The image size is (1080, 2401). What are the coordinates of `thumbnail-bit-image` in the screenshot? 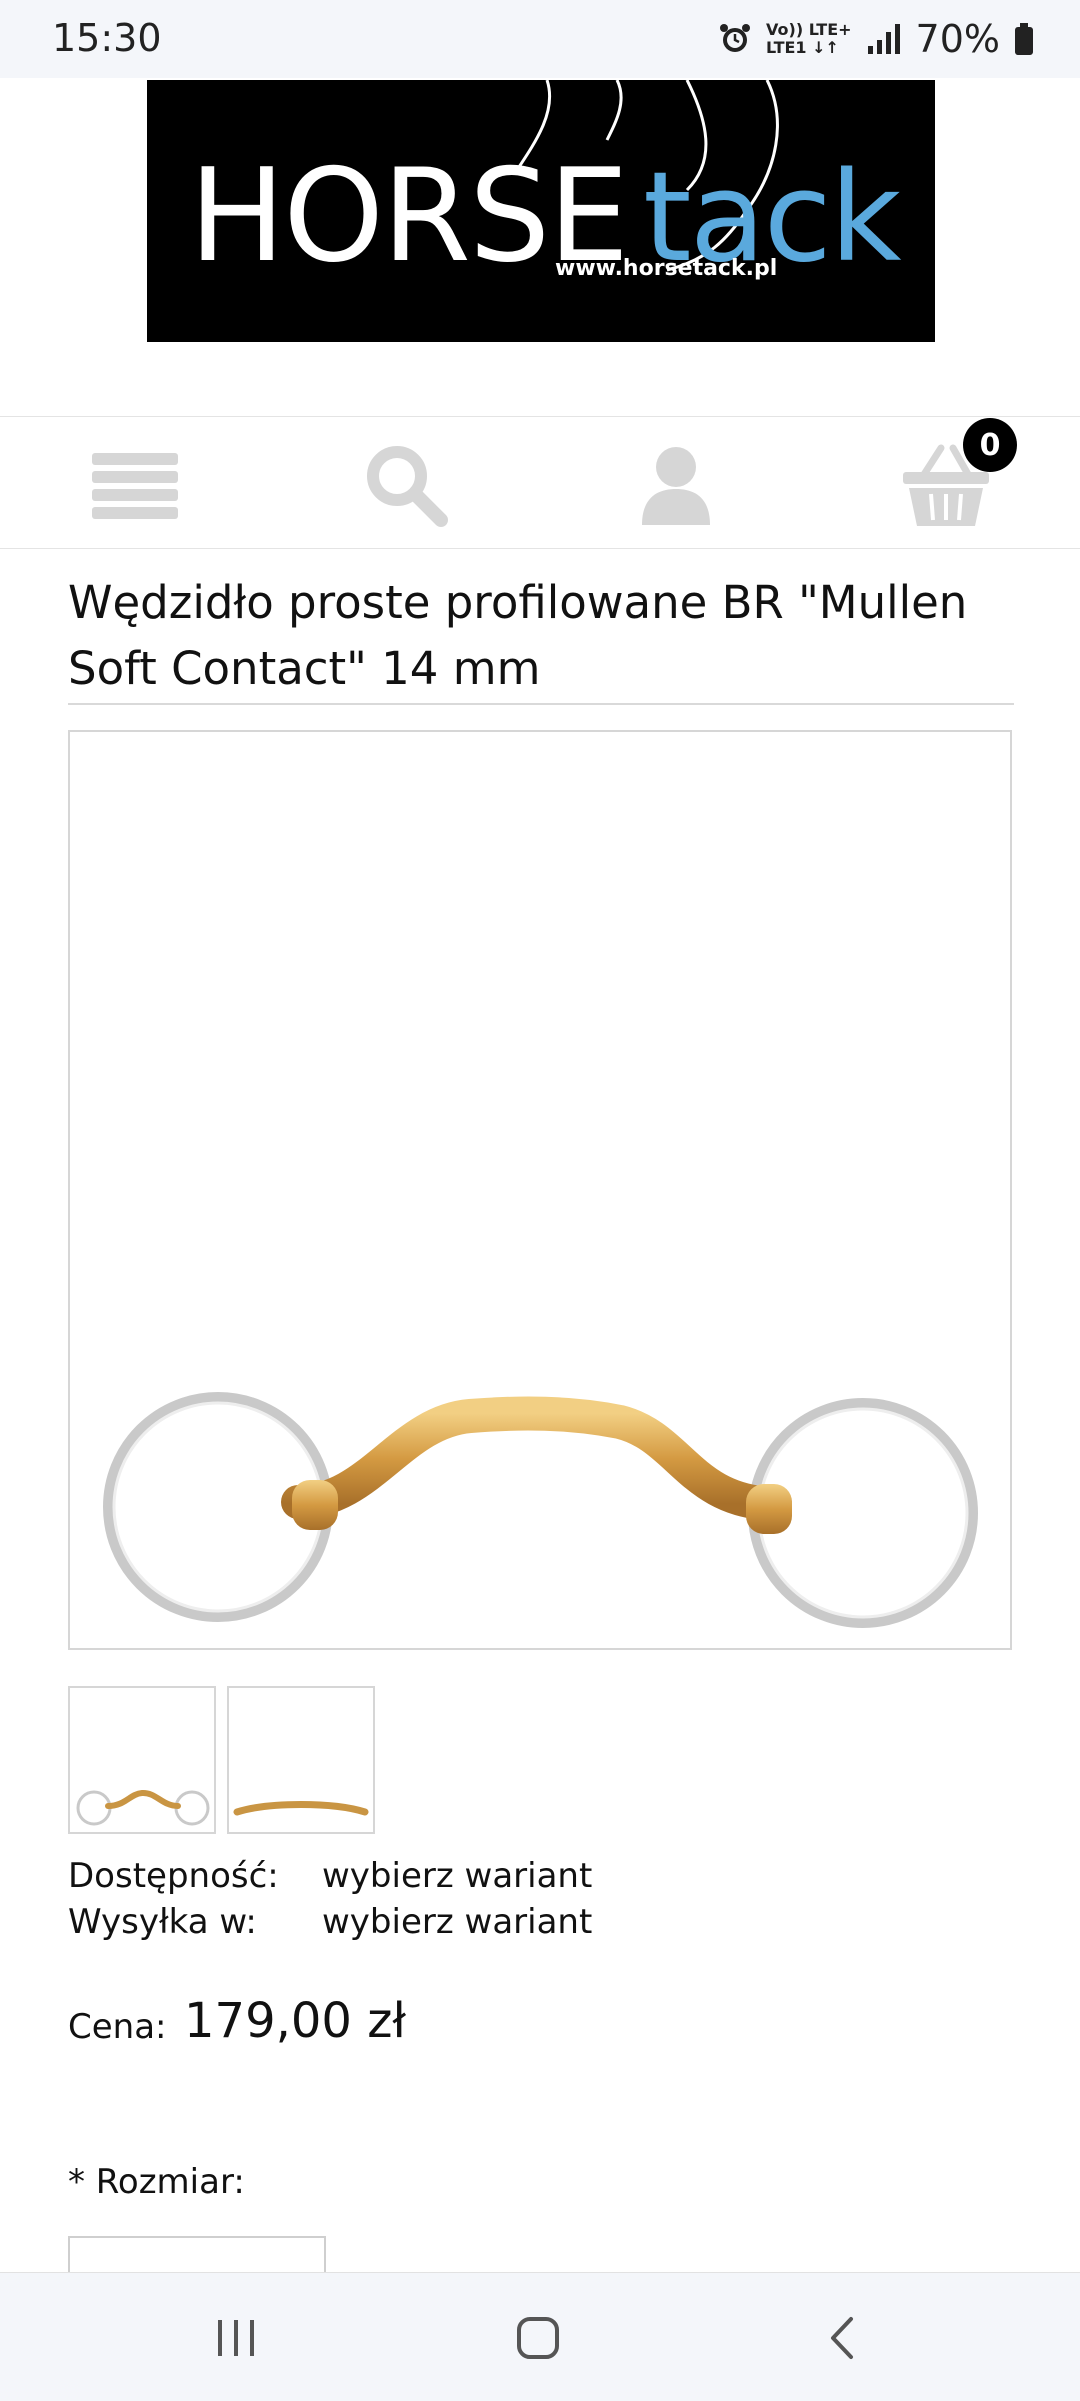 It's located at (143, 1808).